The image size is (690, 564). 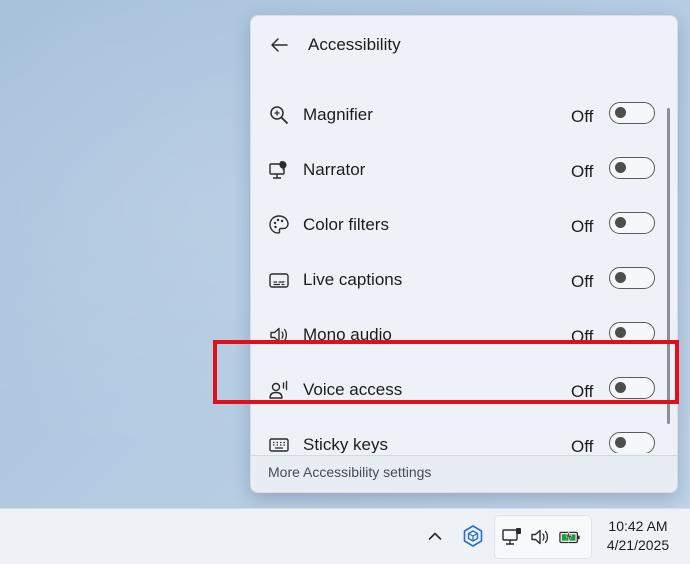 I want to click on chevron-up-icon, so click(x=435, y=536).